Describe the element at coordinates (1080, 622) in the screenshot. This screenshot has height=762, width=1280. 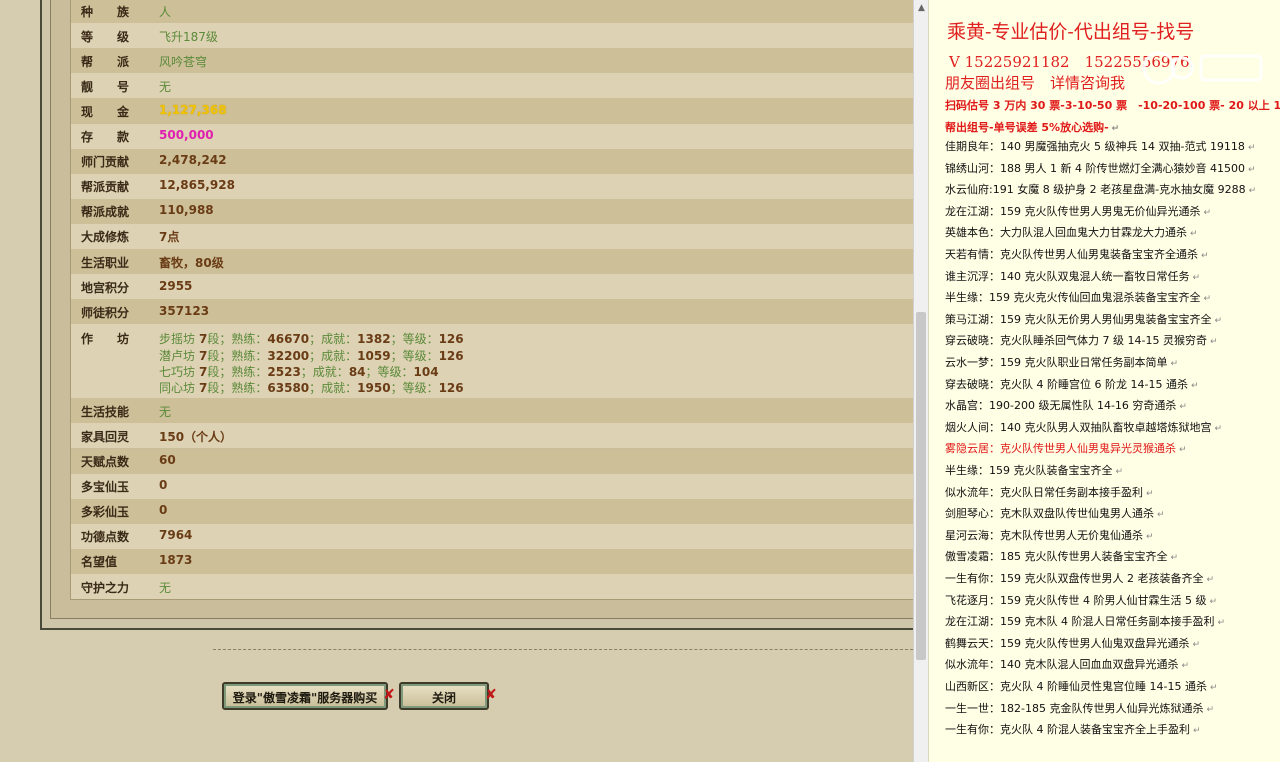
I see `listing-text: 龙在江湖：159 克木队 4 阶混人日常任务副本接手盈利` at that location.